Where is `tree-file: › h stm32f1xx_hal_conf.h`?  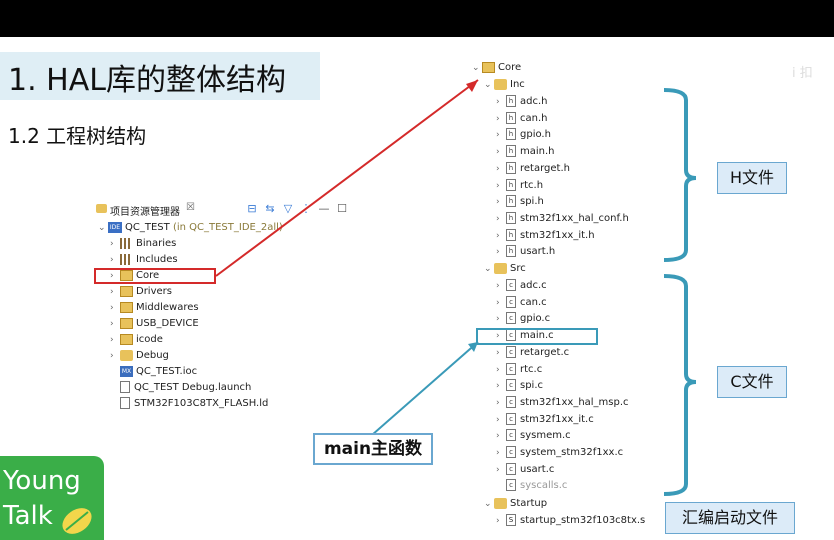 tree-file: › h stm32f1xx_hal_conf.h is located at coordinates (562, 219).